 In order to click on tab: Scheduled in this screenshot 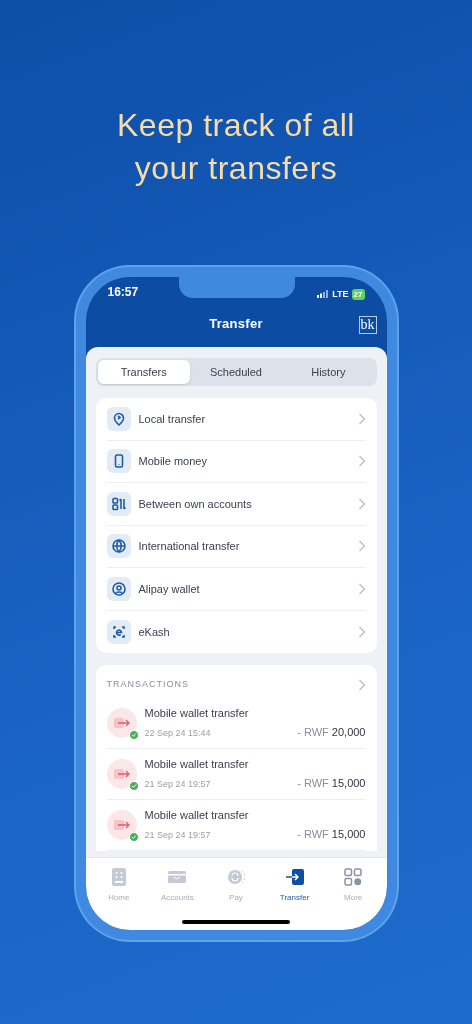, I will do `click(236, 372)`.